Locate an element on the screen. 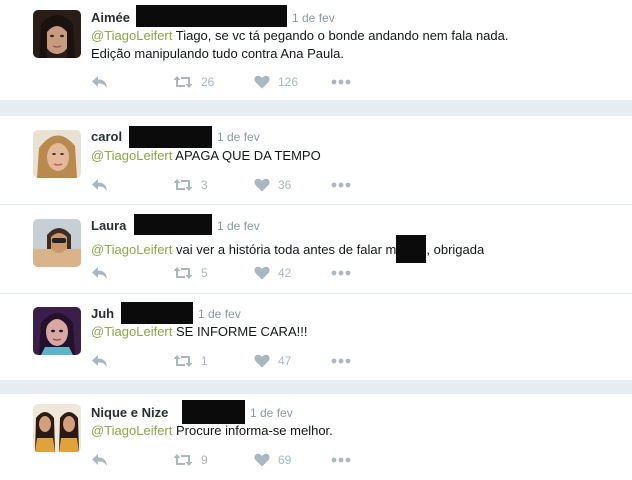  user-name: Nique e Nize is located at coordinates (129, 412).